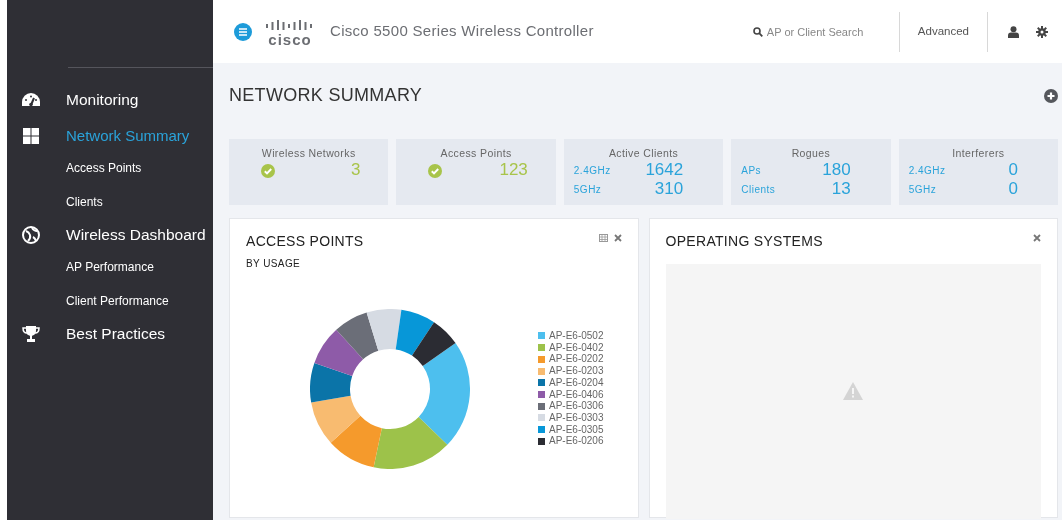 Image resolution: width=1062 pixels, height=520 pixels. What do you see at coordinates (1042, 31) in the screenshot?
I see `settings-icon` at bounding box center [1042, 31].